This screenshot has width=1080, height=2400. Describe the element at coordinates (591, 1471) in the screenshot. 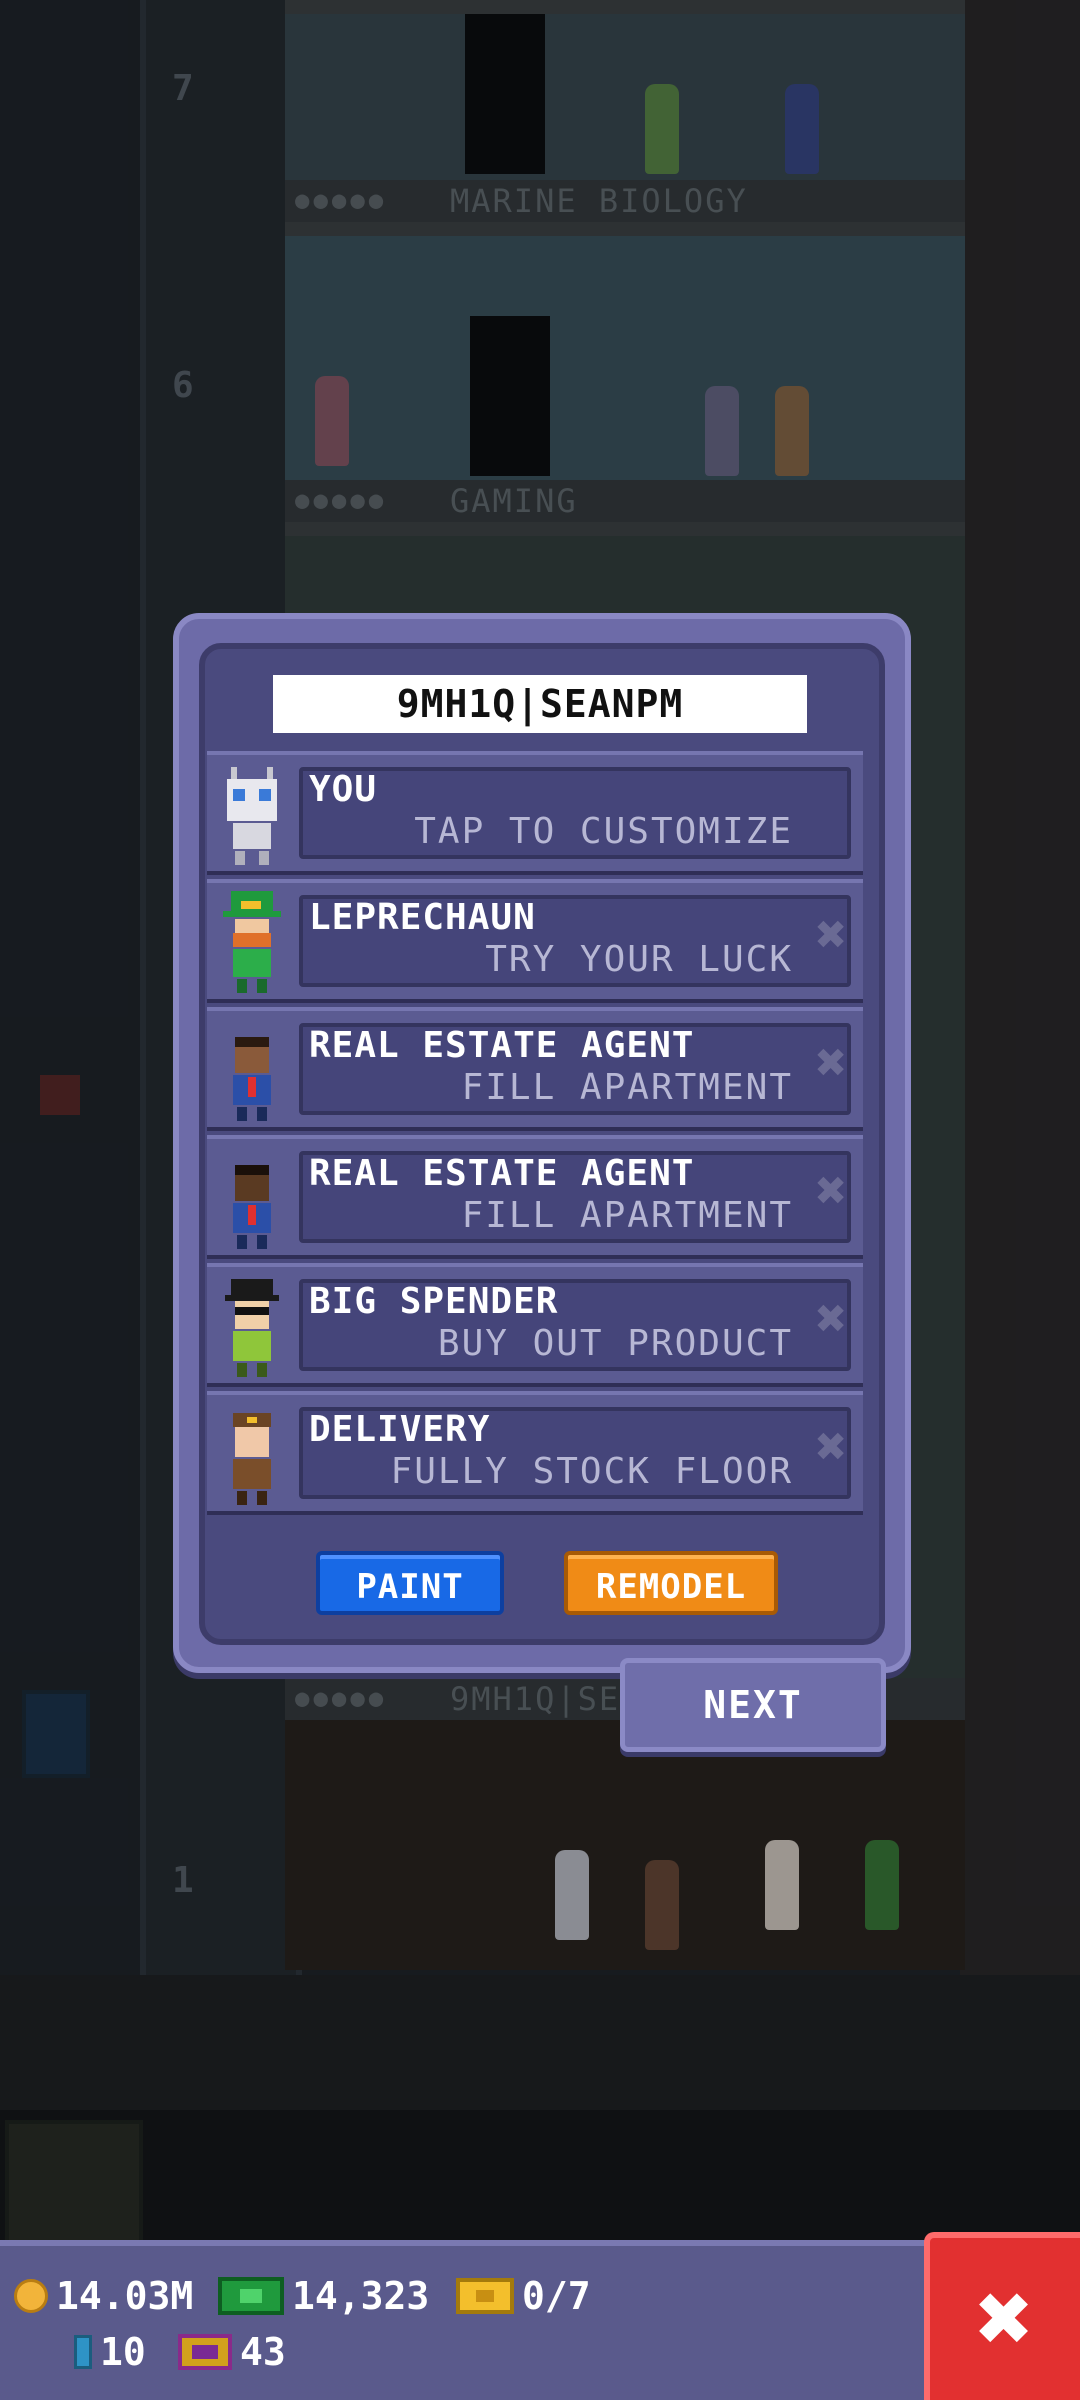

I see `row-subtitle: FULLY STOCK FLOOR` at that location.